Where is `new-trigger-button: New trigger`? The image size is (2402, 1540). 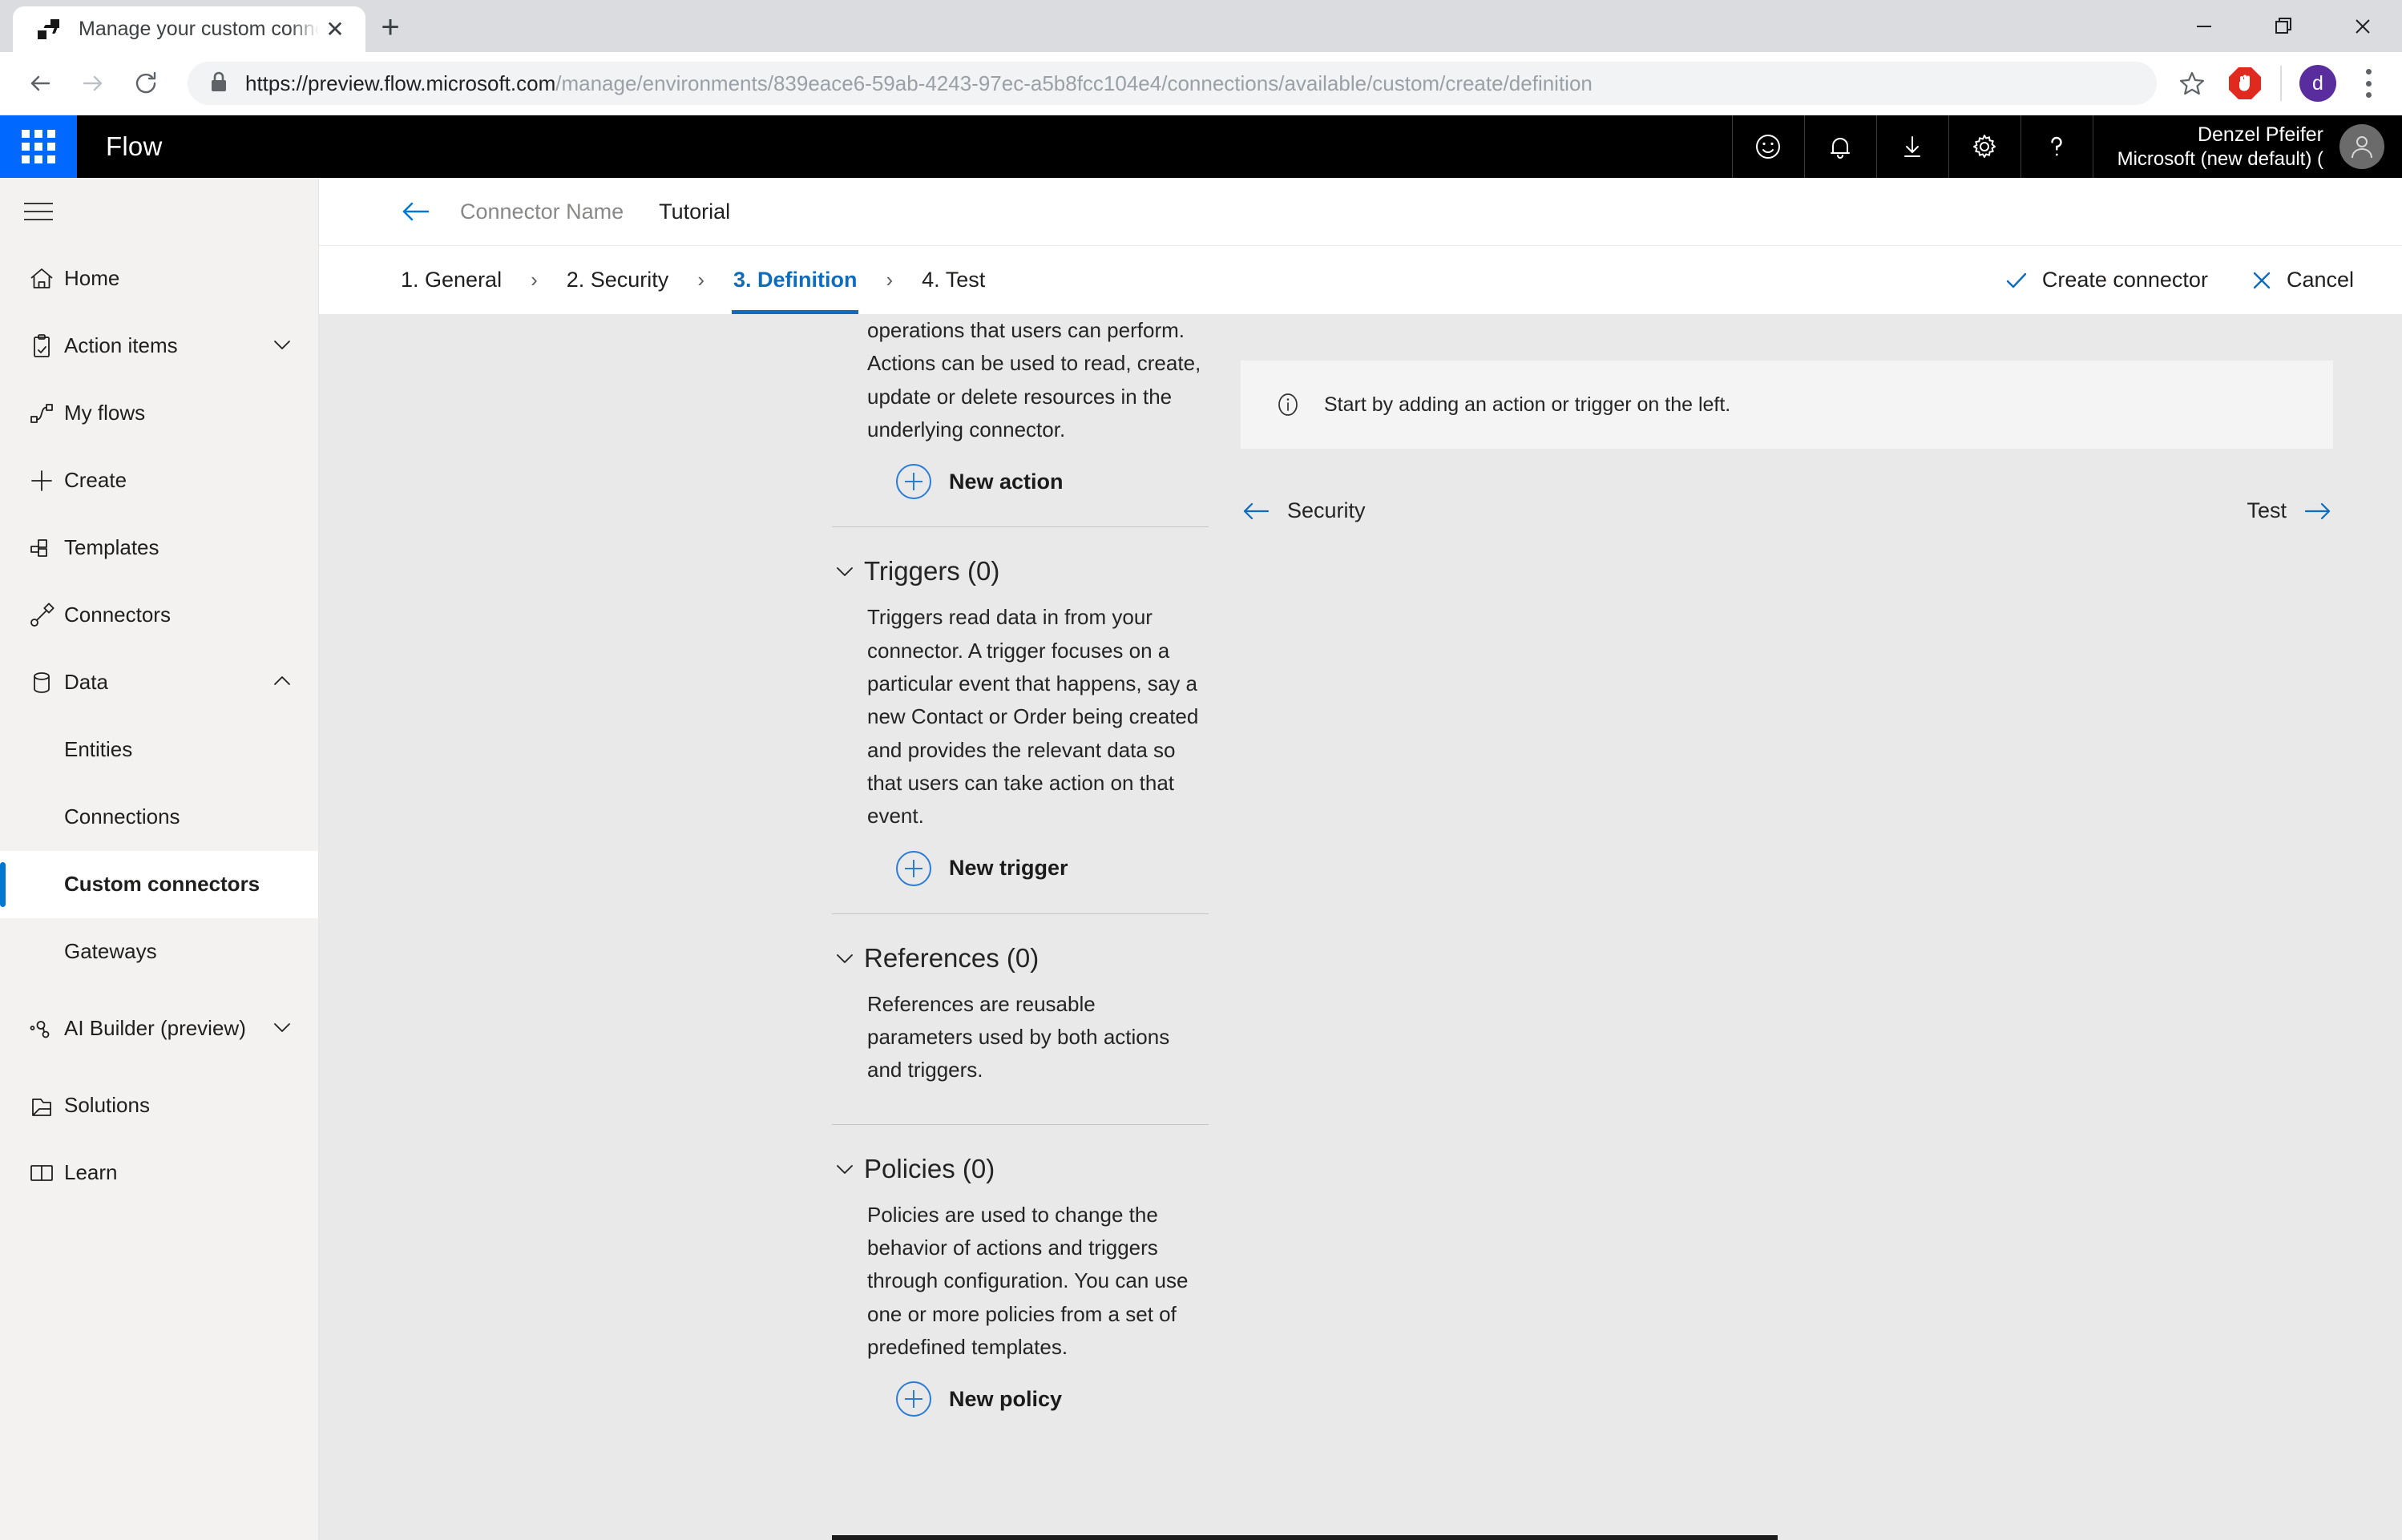
new-trigger-button: New trigger is located at coordinates (1021, 868).